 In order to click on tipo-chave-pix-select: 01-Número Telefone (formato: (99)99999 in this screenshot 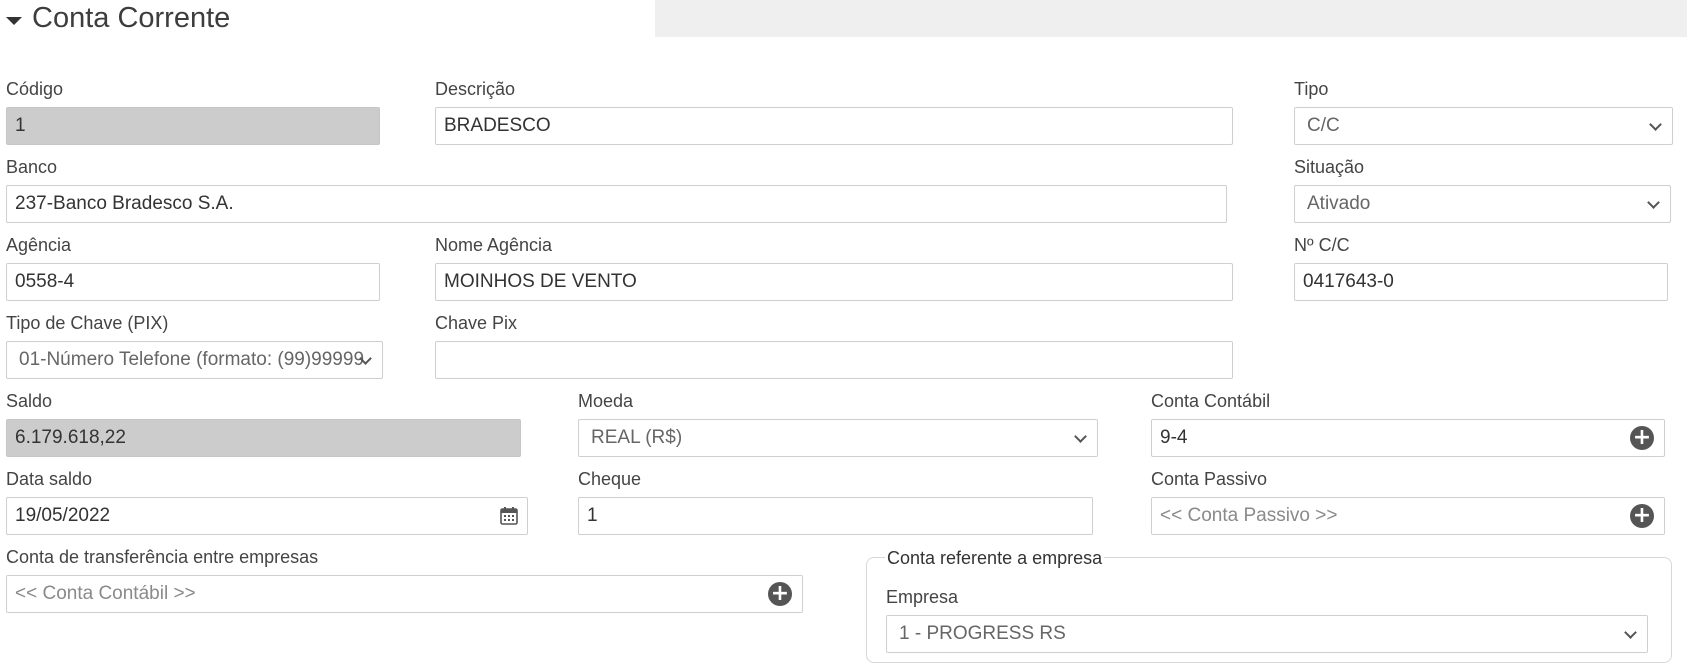, I will do `click(194, 360)`.